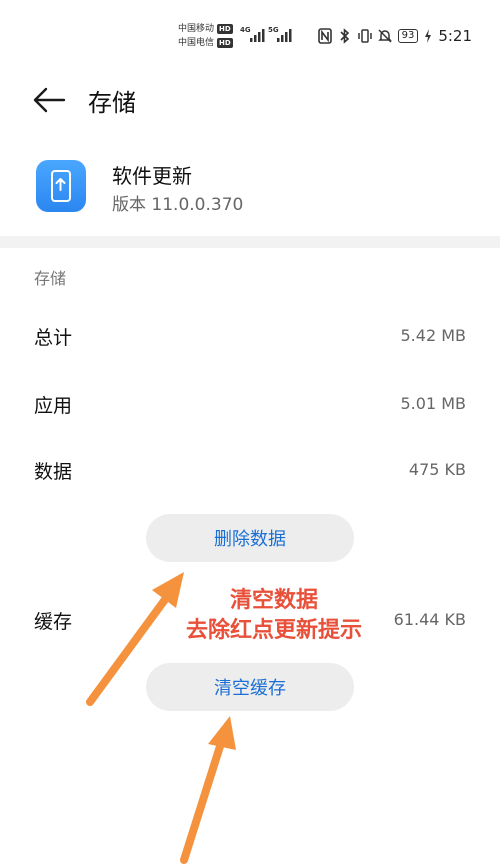 The height and width of the screenshot is (868, 500). Describe the element at coordinates (208, 790) in the screenshot. I see `annotation-arrow-up` at that location.